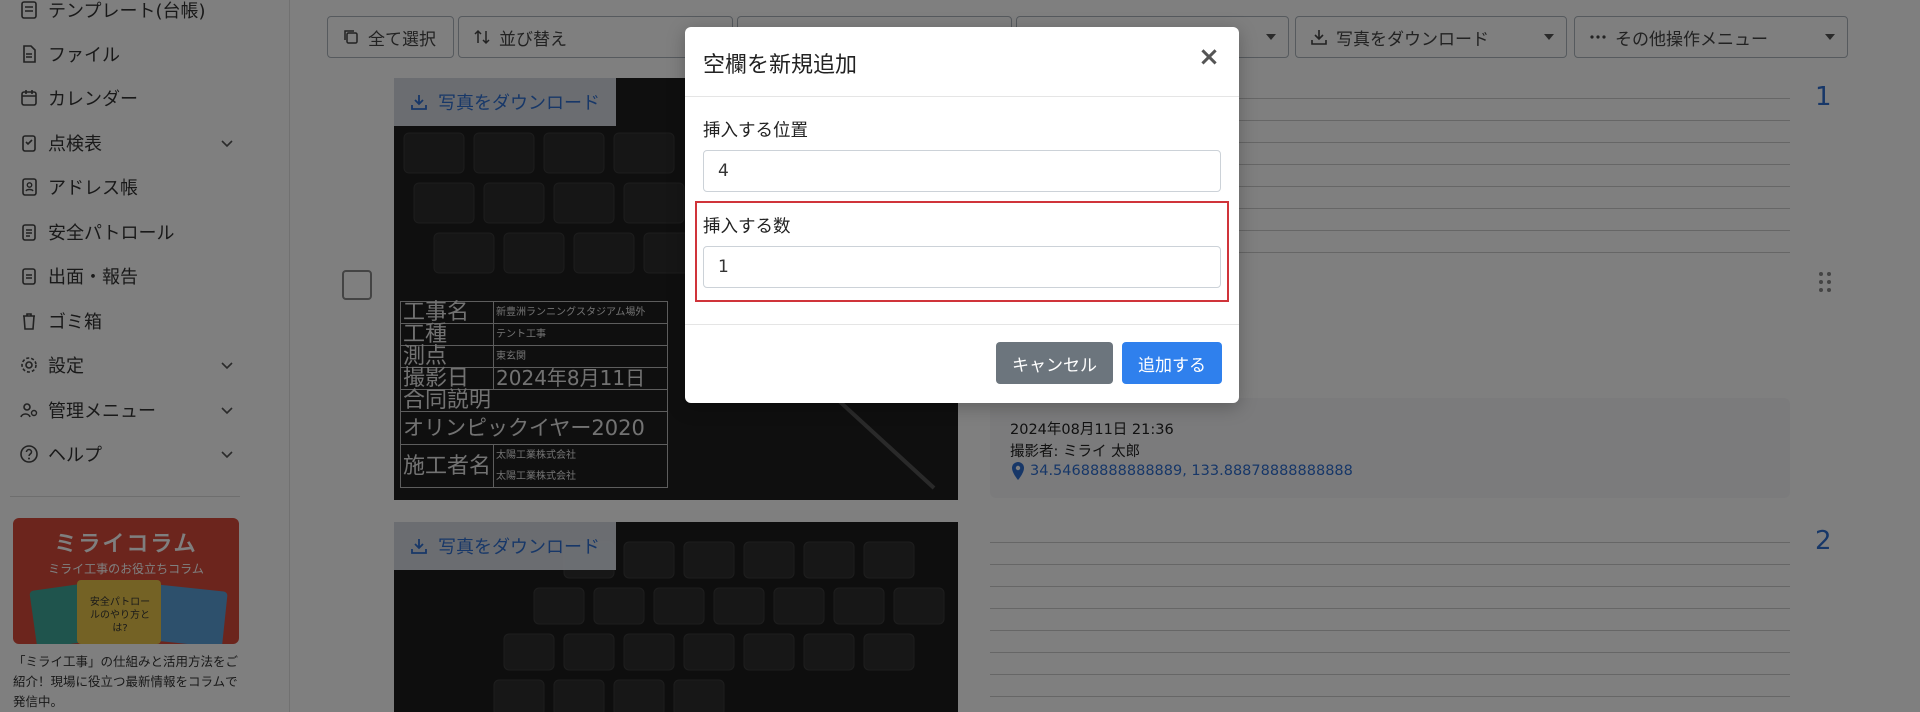 The image size is (1920, 712). Describe the element at coordinates (962, 267) in the screenshot. I see `count-input` at that location.